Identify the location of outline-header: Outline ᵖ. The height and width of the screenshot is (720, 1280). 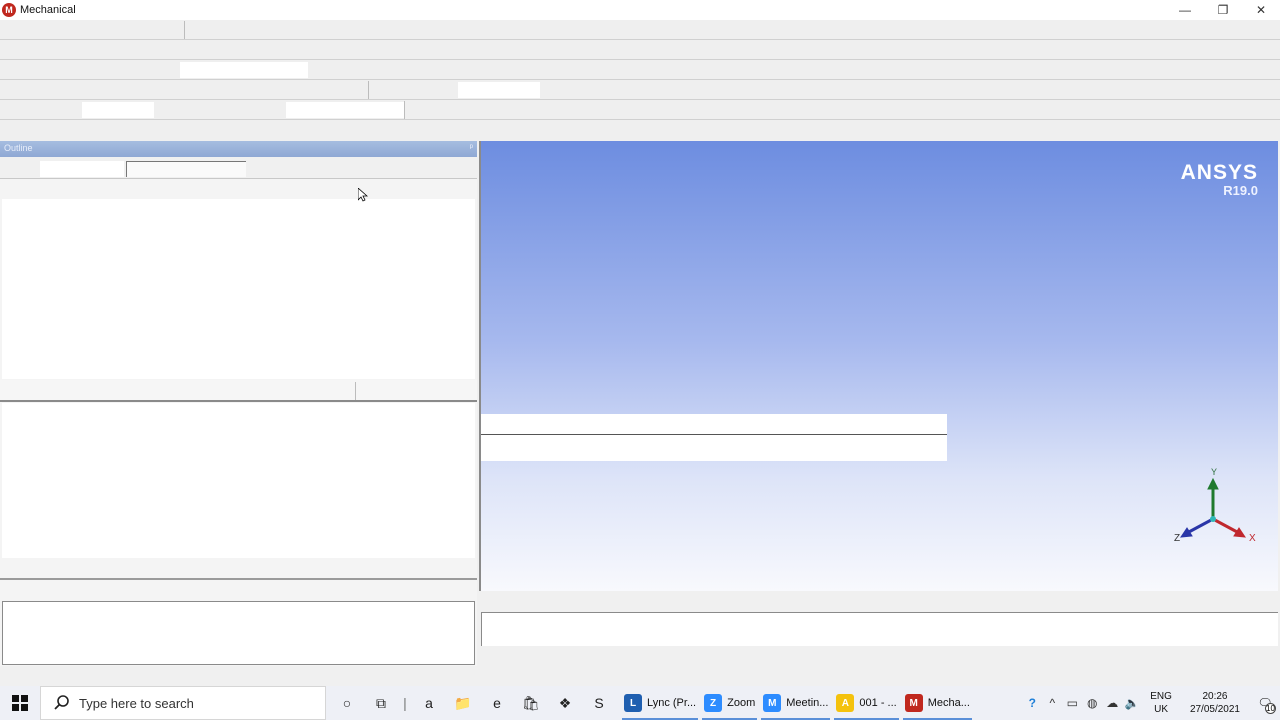
(238, 149).